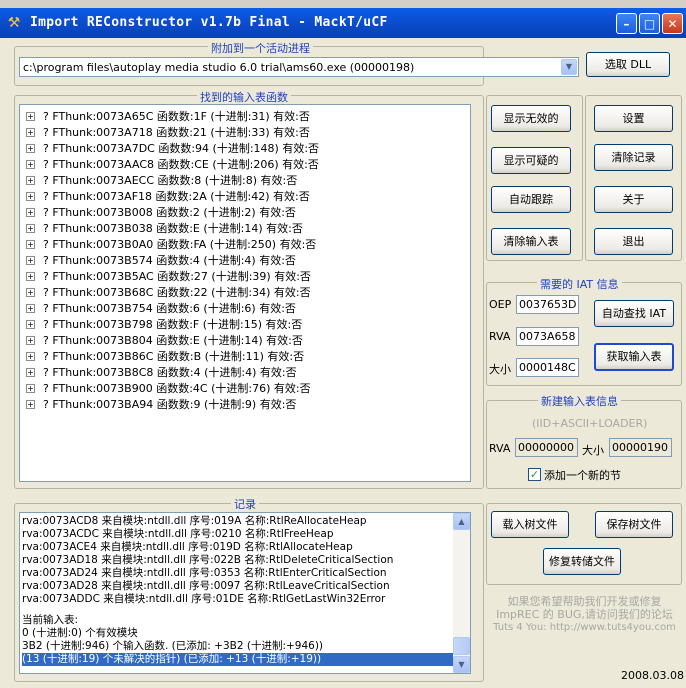  What do you see at coordinates (649, 23) in the screenshot?
I see `maximize-button: □` at bounding box center [649, 23].